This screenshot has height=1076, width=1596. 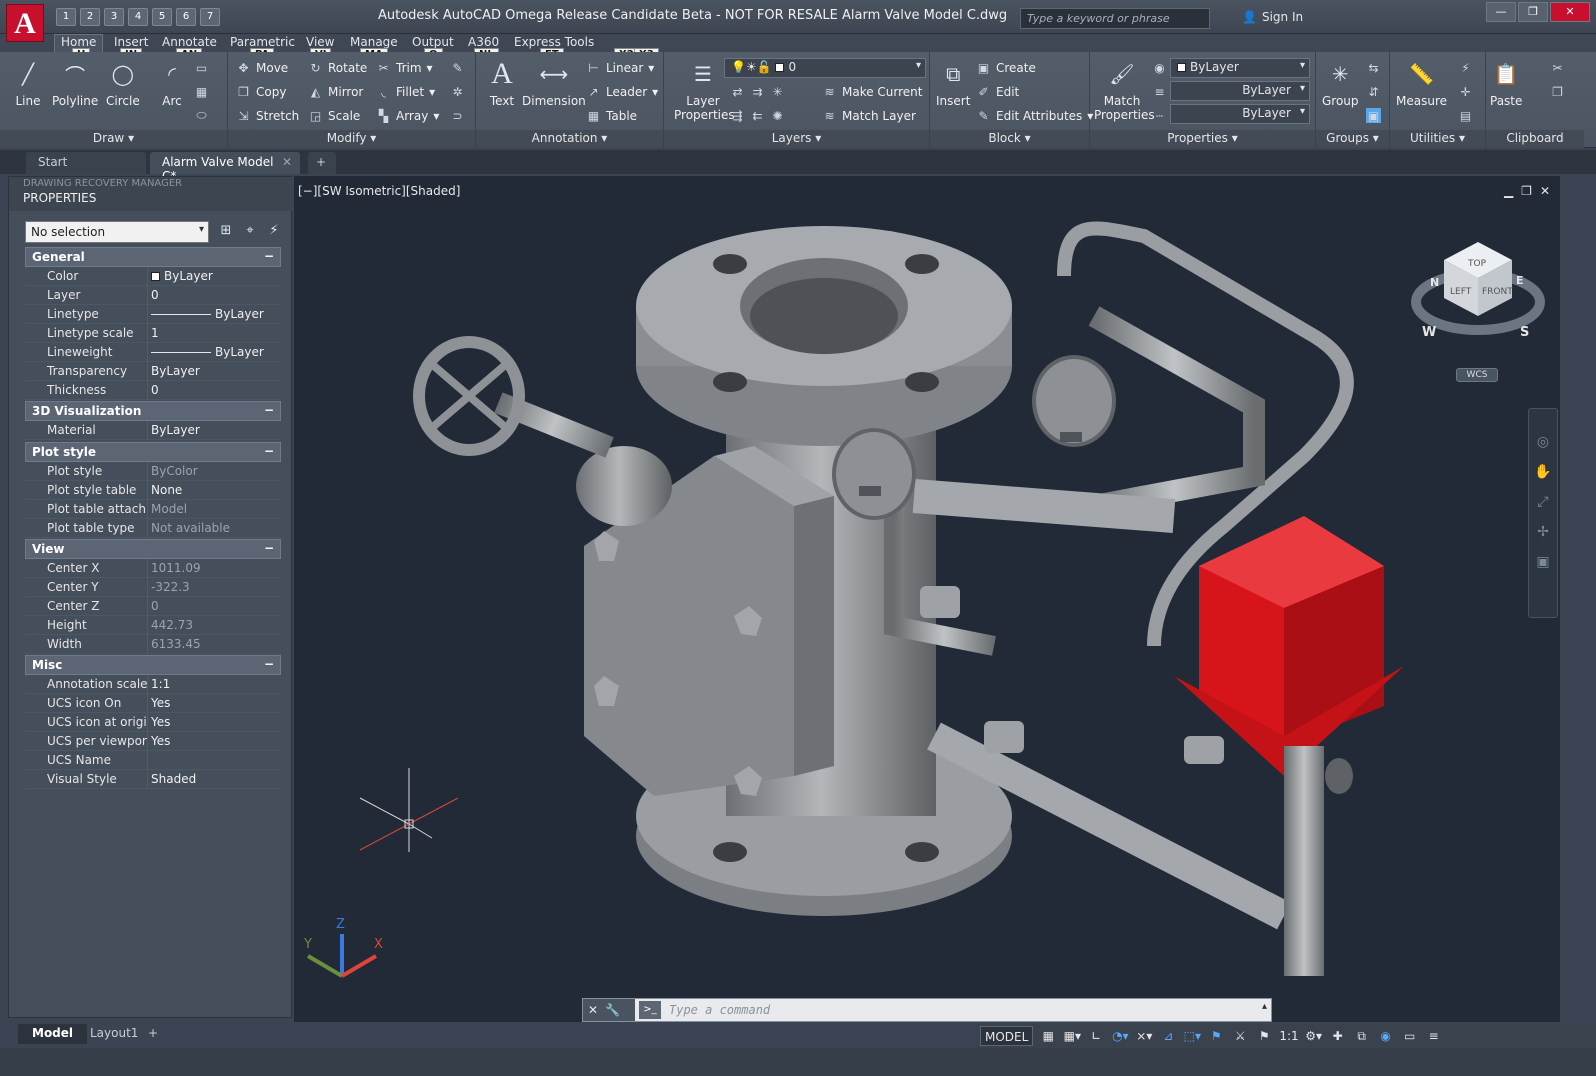 What do you see at coordinates (153, 568) in the screenshot?
I see `prop-row-center-x: Center X 1011.09` at bounding box center [153, 568].